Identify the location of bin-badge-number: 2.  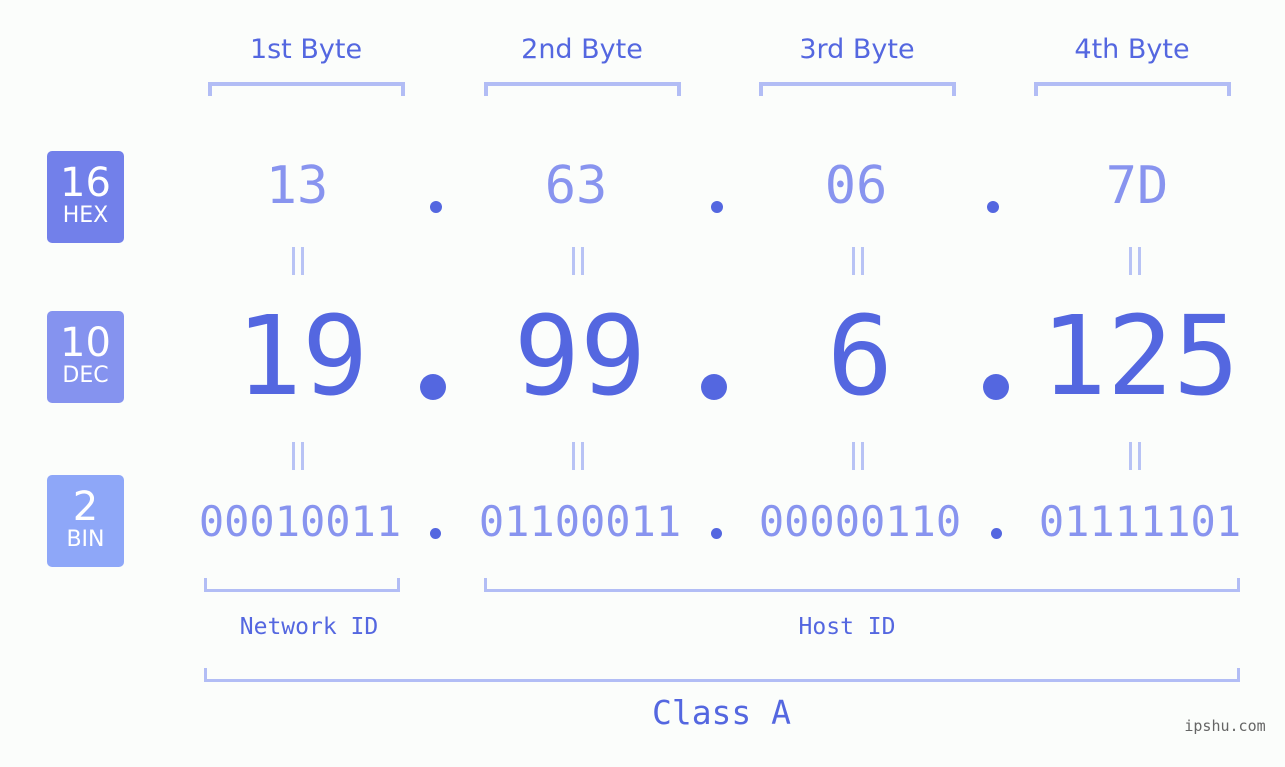
(85, 507).